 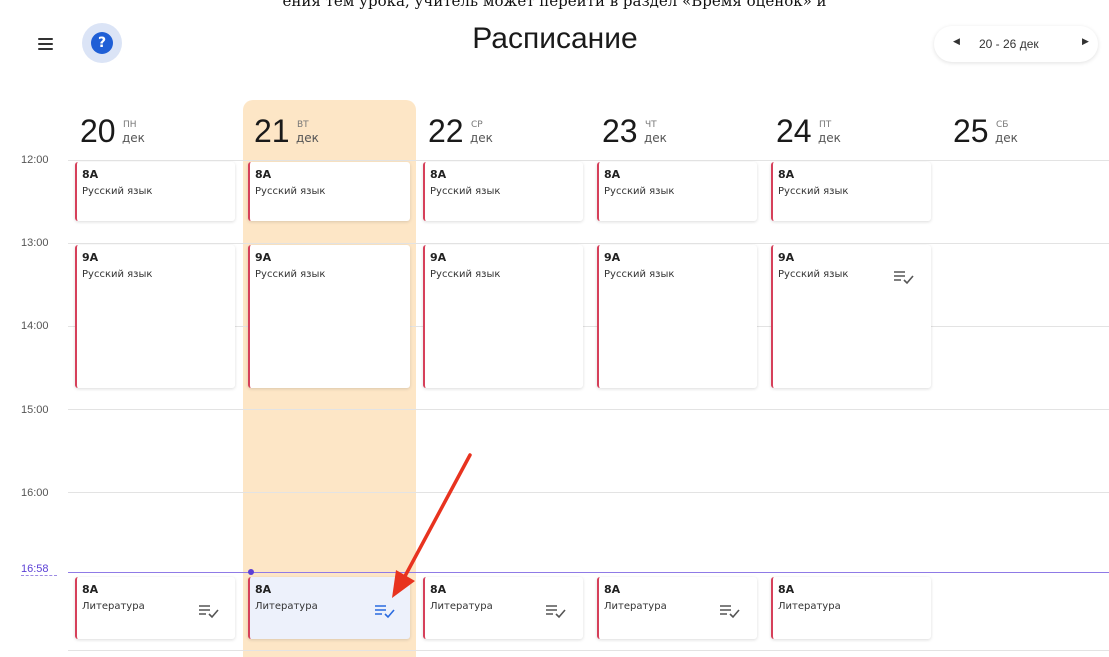 I want to click on current-time-tick, so click(x=39, y=576).